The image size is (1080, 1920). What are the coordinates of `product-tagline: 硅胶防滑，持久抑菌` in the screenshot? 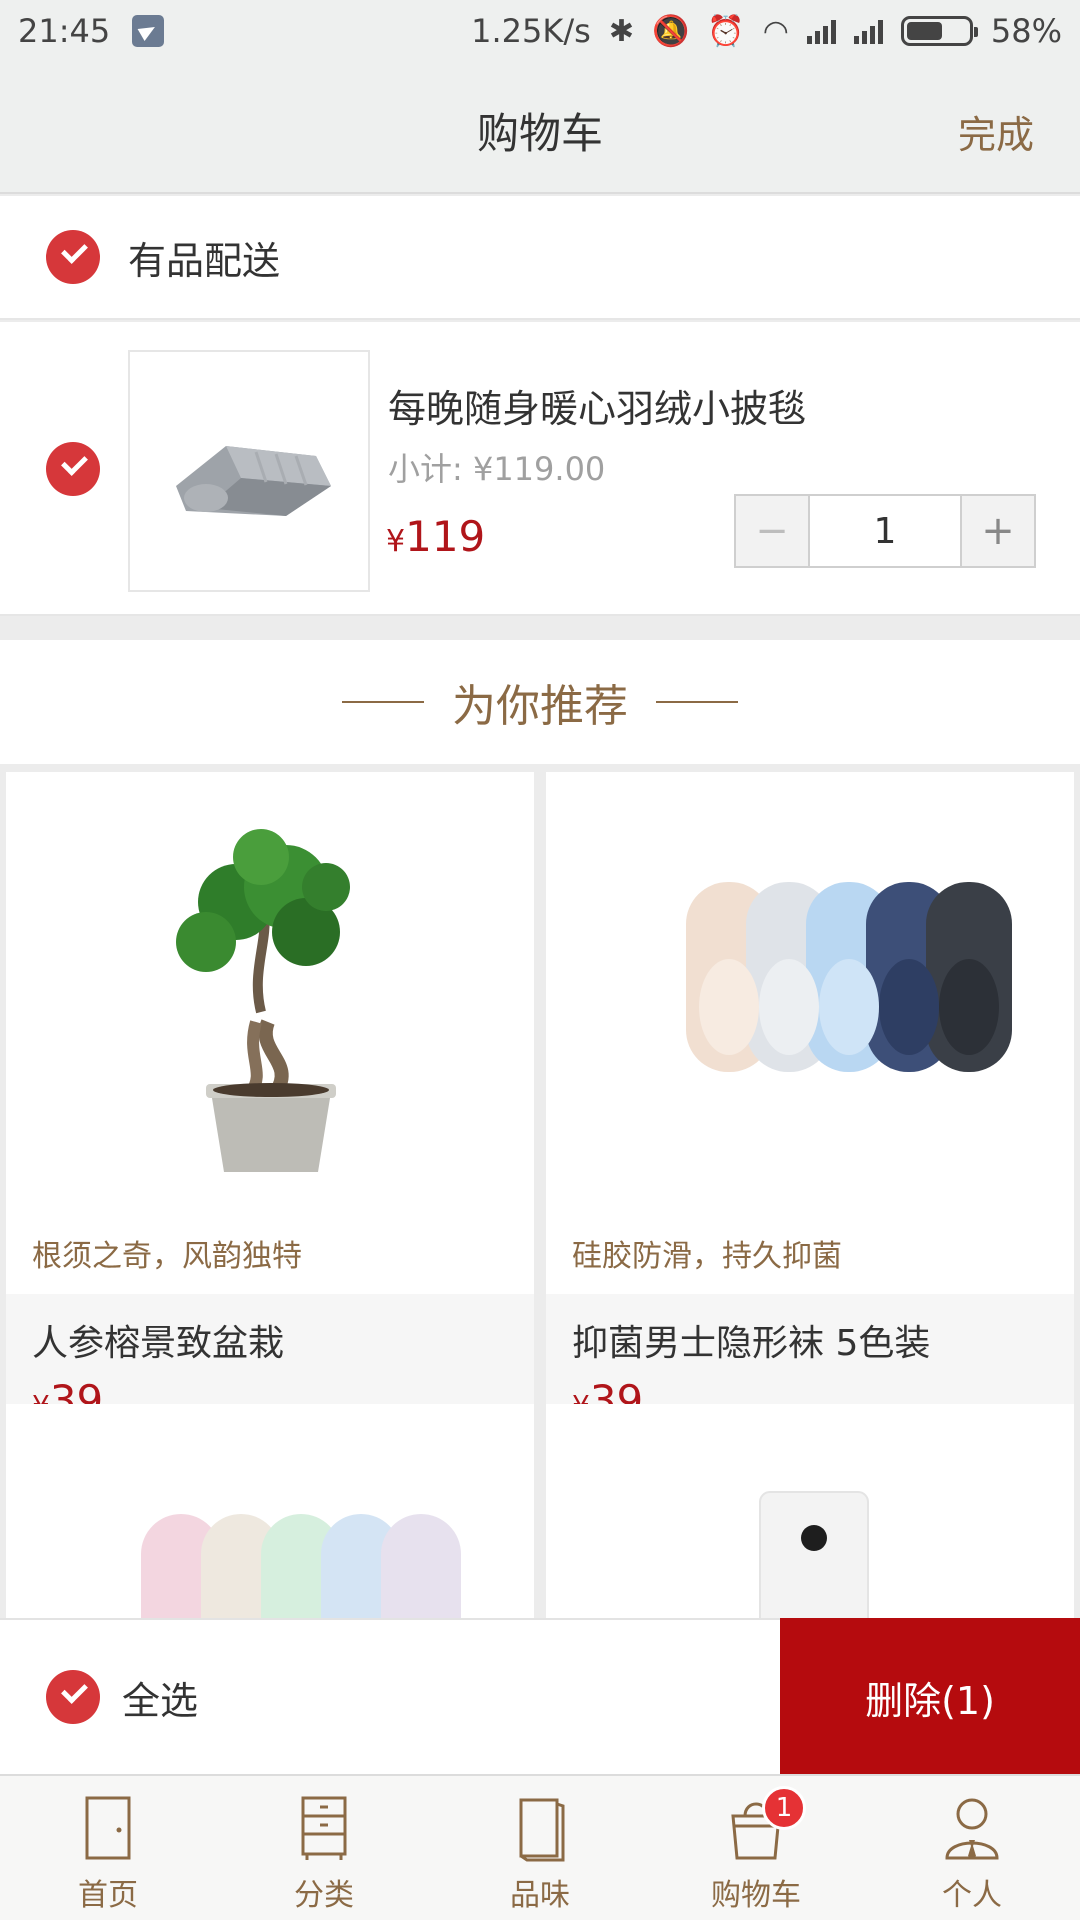 It's located at (707, 1256).